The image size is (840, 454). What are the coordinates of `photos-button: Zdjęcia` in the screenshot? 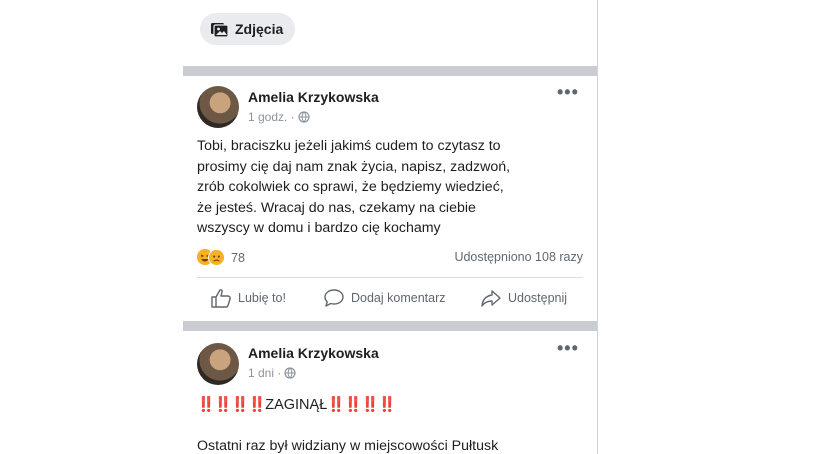 It's located at (248, 29).